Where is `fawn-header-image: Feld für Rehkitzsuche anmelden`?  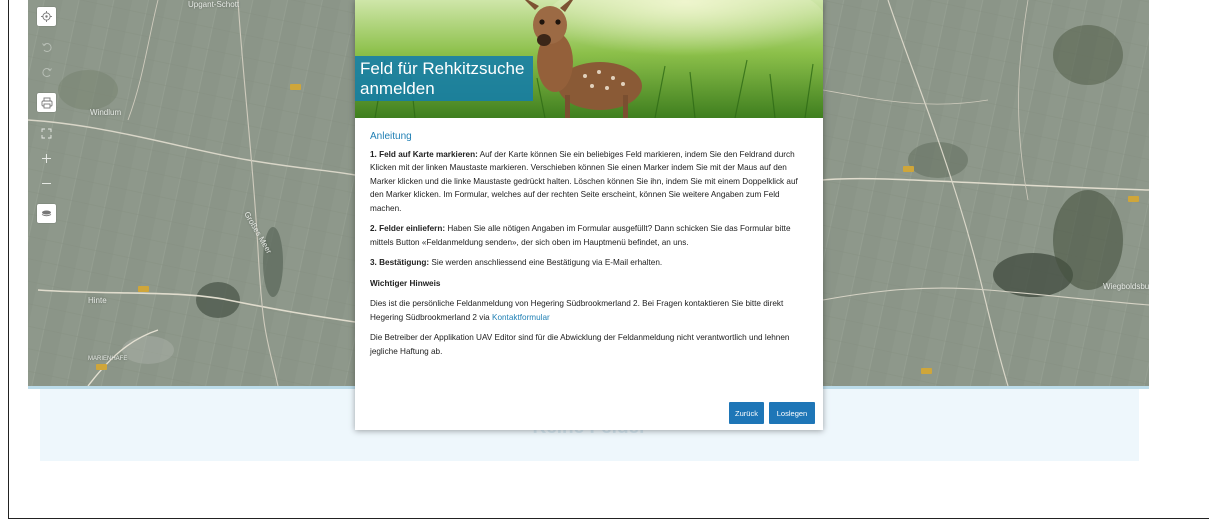 fawn-header-image: Feld für Rehkitzsuche anmelden is located at coordinates (589, 59).